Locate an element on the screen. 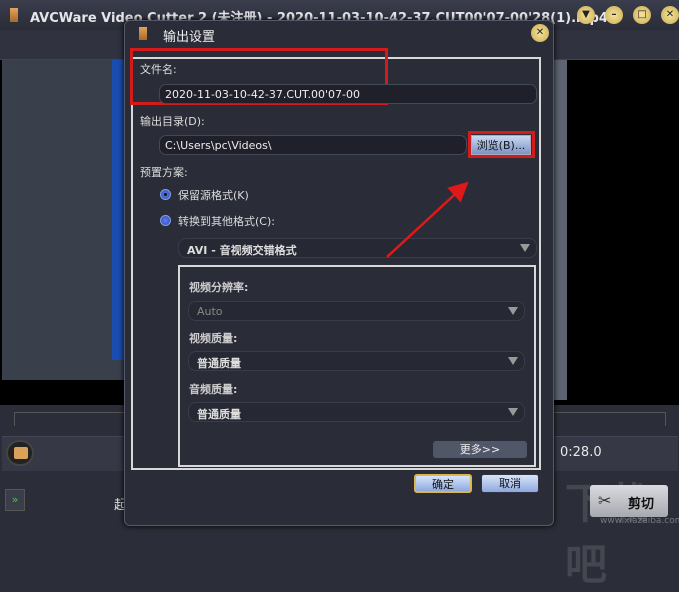 The height and width of the screenshot is (592, 679). format-dropdown: AVI - 音视频交错格式 is located at coordinates (357, 248).